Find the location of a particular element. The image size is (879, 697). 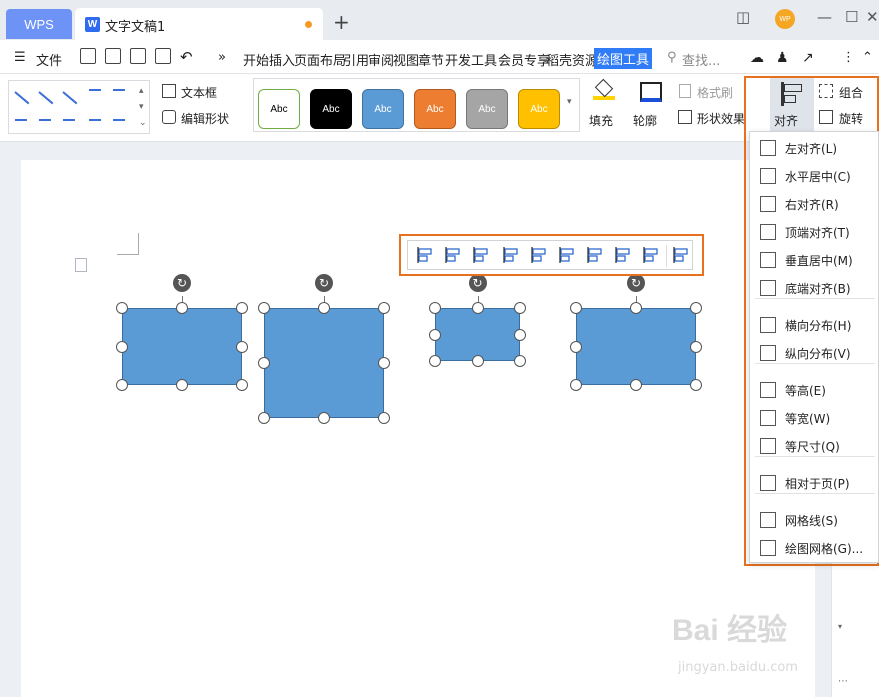

window-layout-icon: ◫ is located at coordinates (743, 17).